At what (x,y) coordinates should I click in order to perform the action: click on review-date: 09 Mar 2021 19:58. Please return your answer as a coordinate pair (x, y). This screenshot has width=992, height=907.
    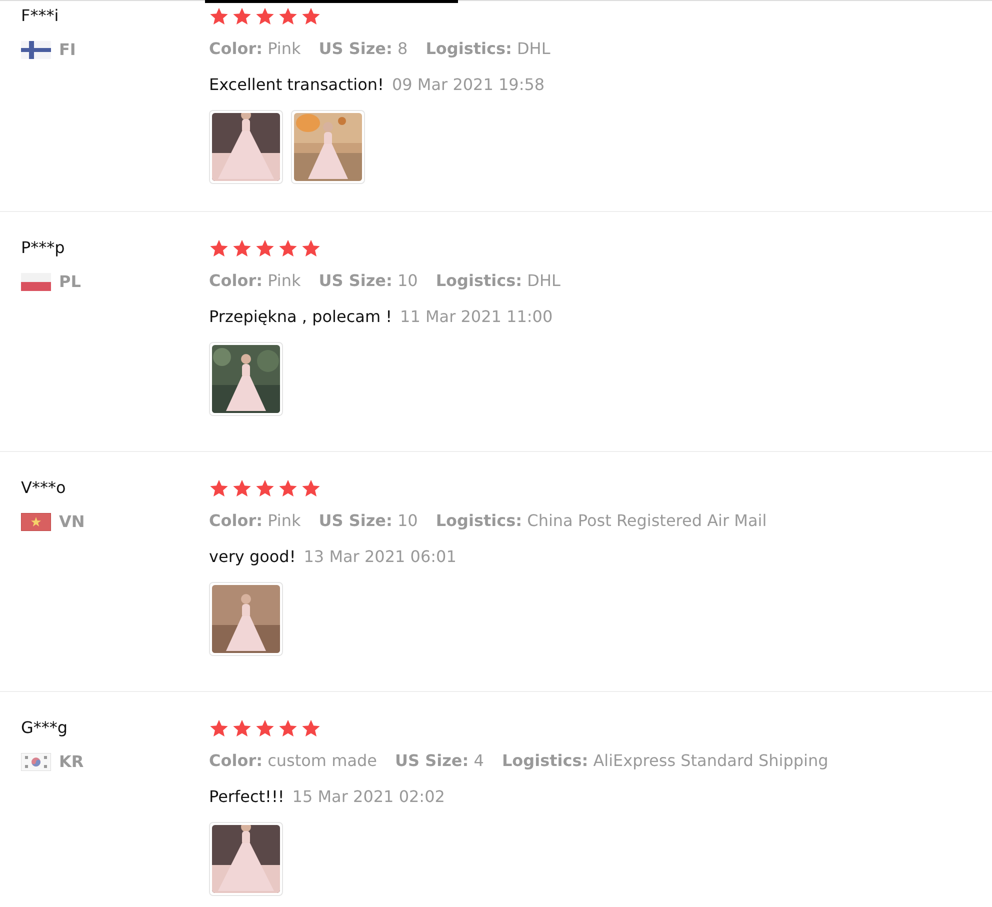
    Looking at the image, I should click on (468, 85).